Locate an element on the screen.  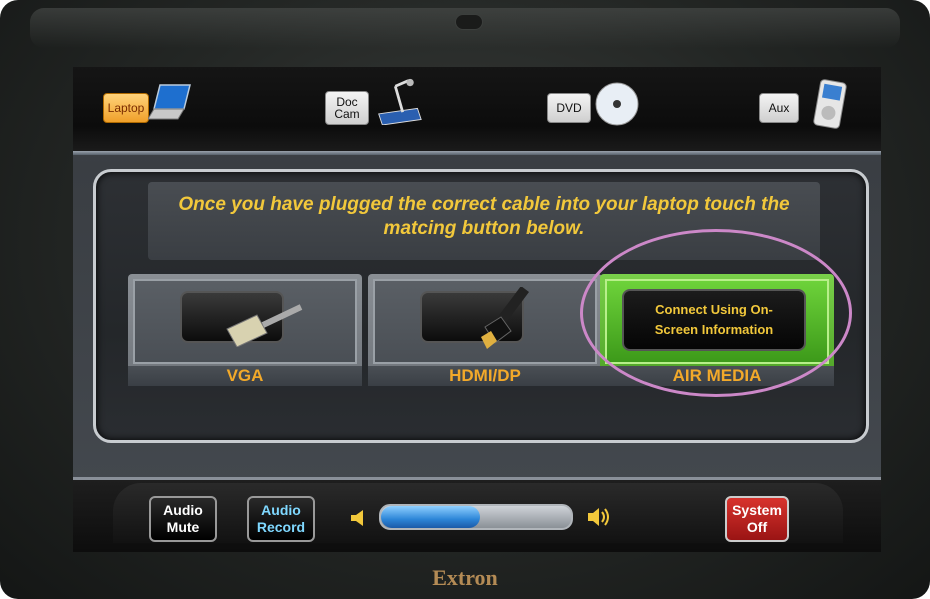
device-brand-logo: Extron is located at coordinates (465, 577).